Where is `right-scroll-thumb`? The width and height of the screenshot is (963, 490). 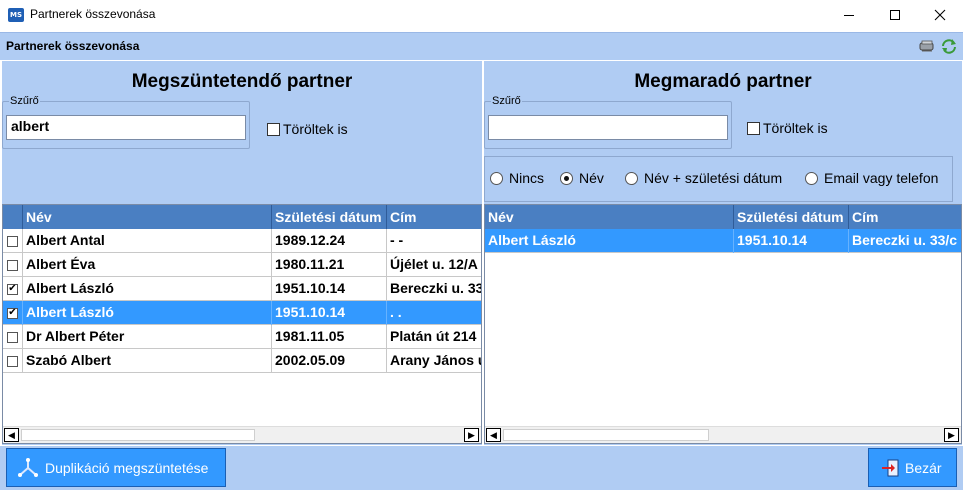 right-scroll-thumb is located at coordinates (606, 435).